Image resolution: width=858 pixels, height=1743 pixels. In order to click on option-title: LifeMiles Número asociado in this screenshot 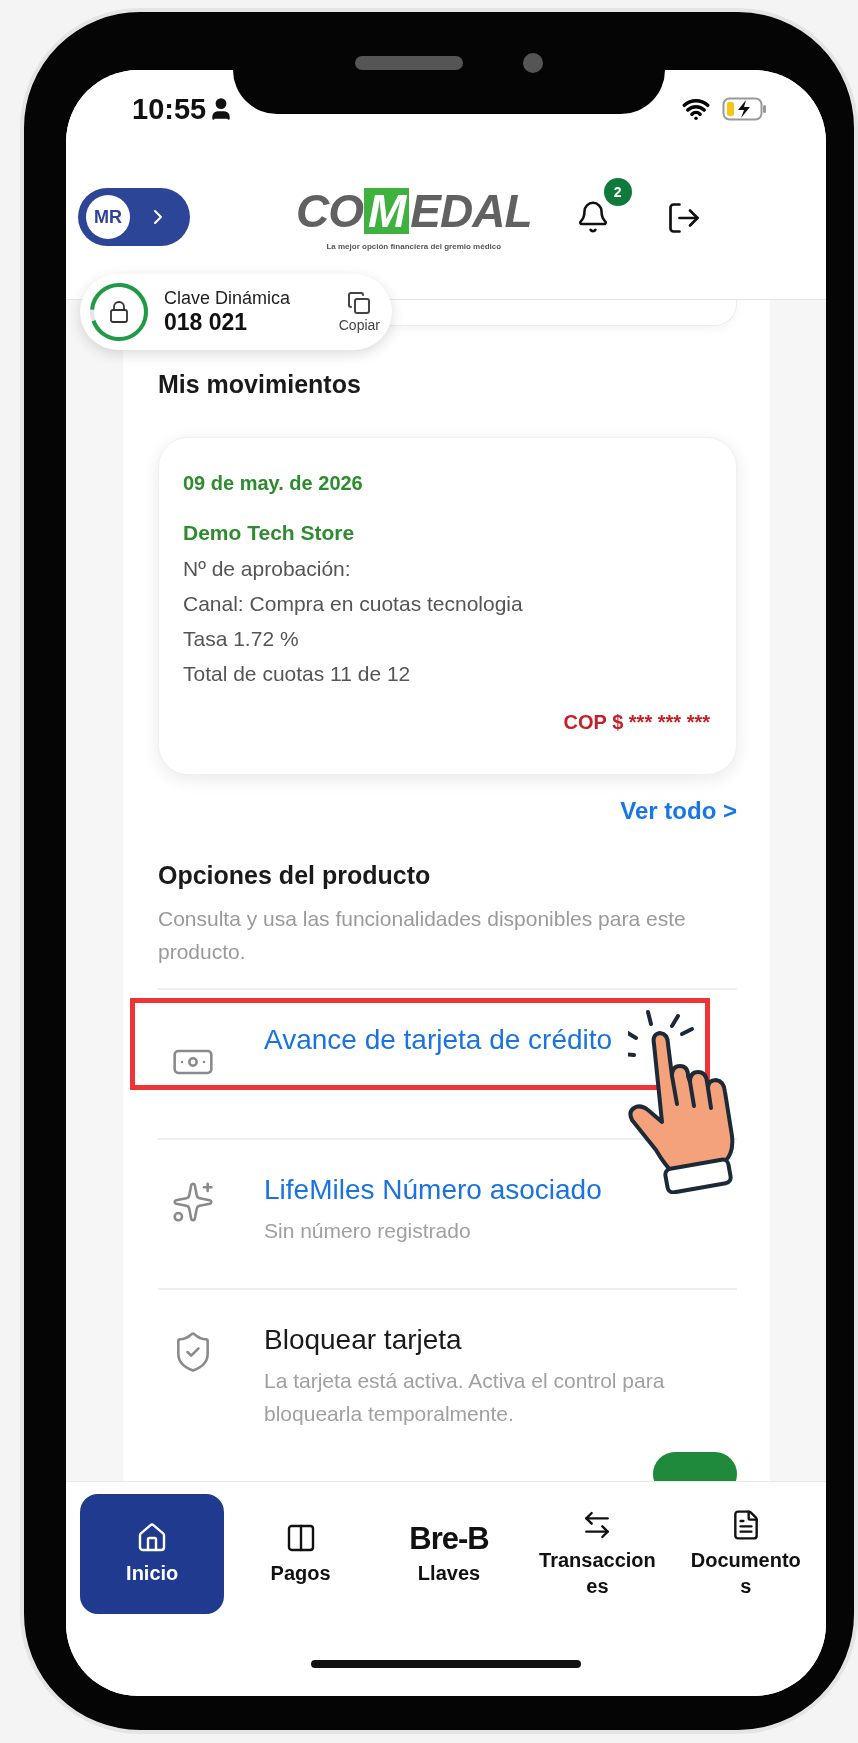, I will do `click(500, 1190)`.